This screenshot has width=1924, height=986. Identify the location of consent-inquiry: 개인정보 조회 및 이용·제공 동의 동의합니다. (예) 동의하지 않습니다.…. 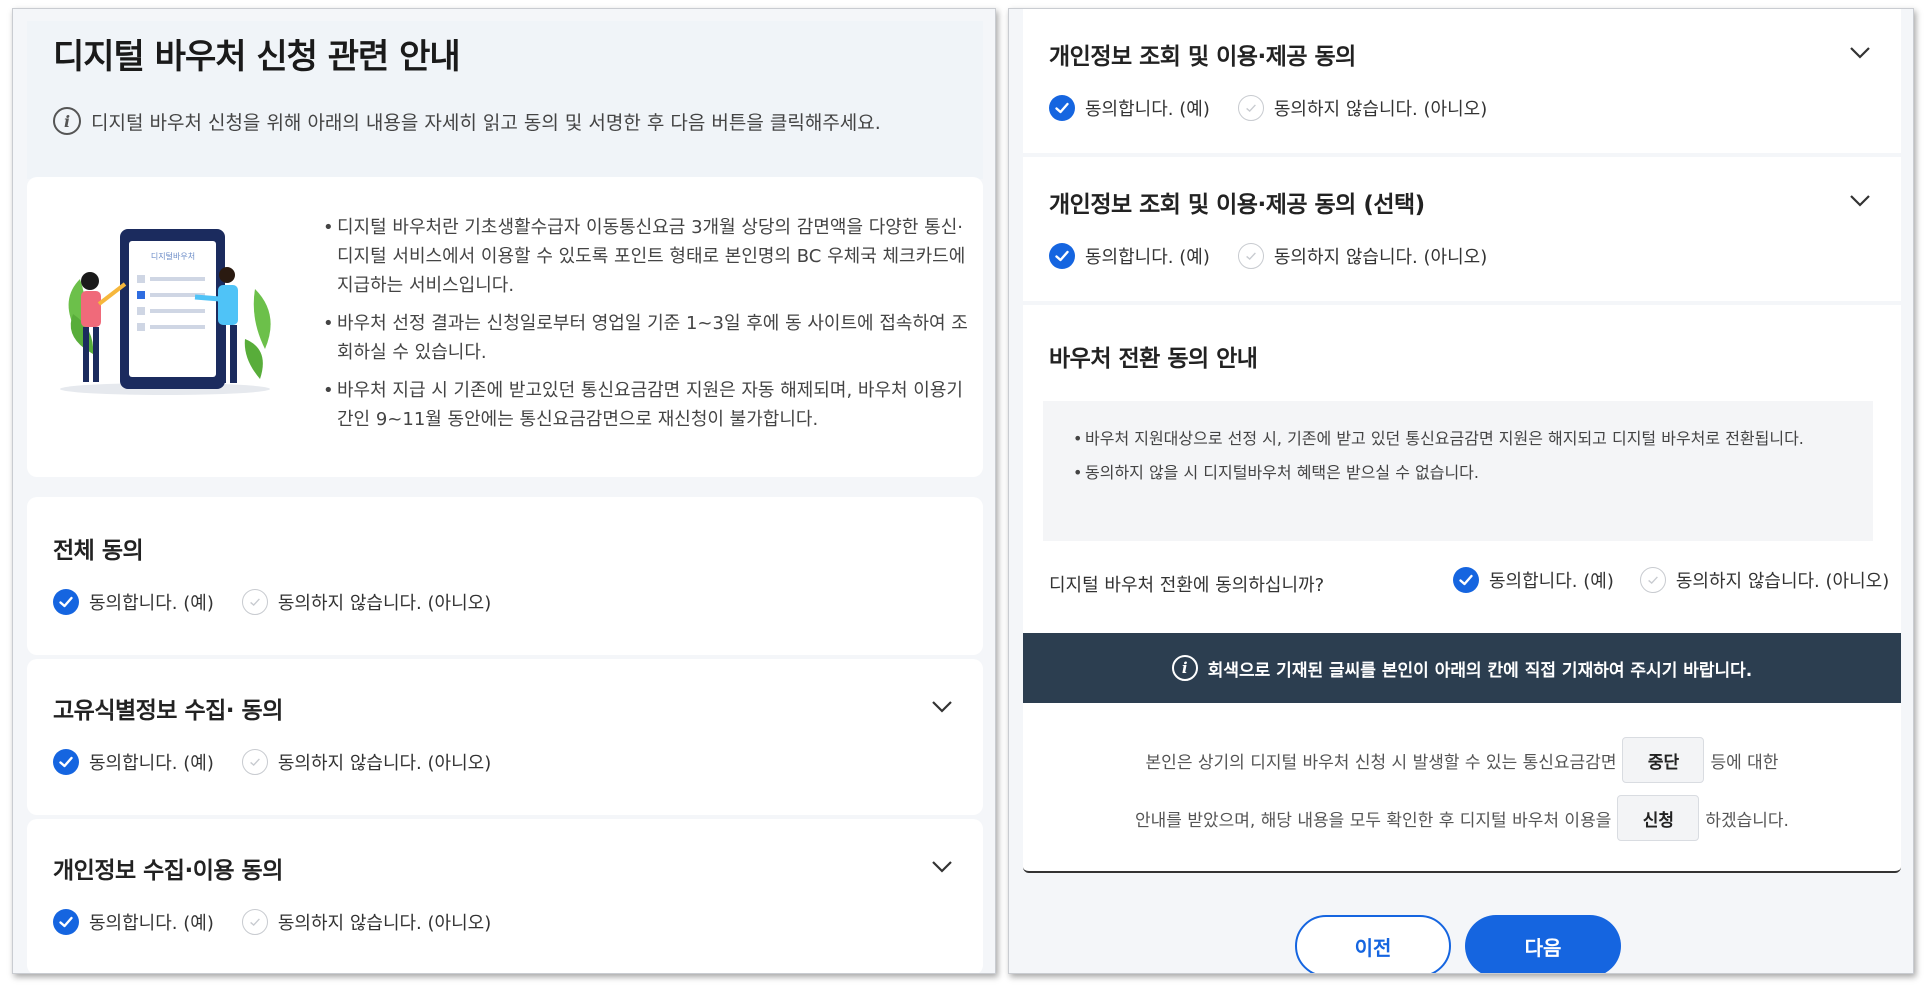
(1462, 81).